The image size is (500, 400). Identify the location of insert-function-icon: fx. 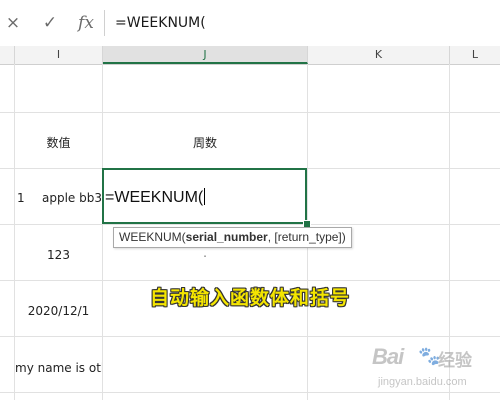
(86, 23).